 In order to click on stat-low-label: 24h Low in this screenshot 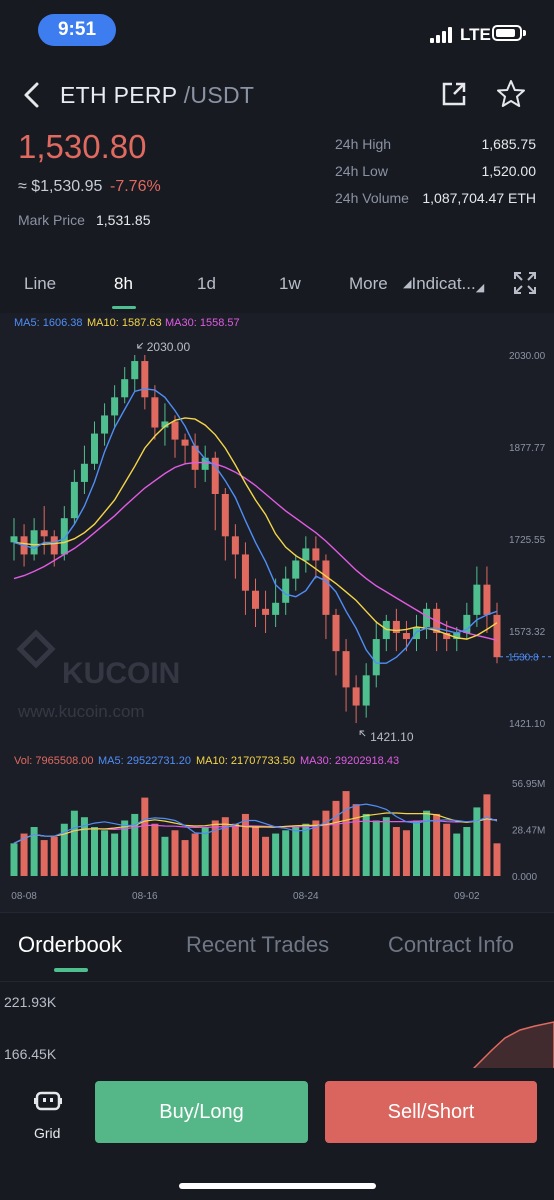, I will do `click(361, 171)`.